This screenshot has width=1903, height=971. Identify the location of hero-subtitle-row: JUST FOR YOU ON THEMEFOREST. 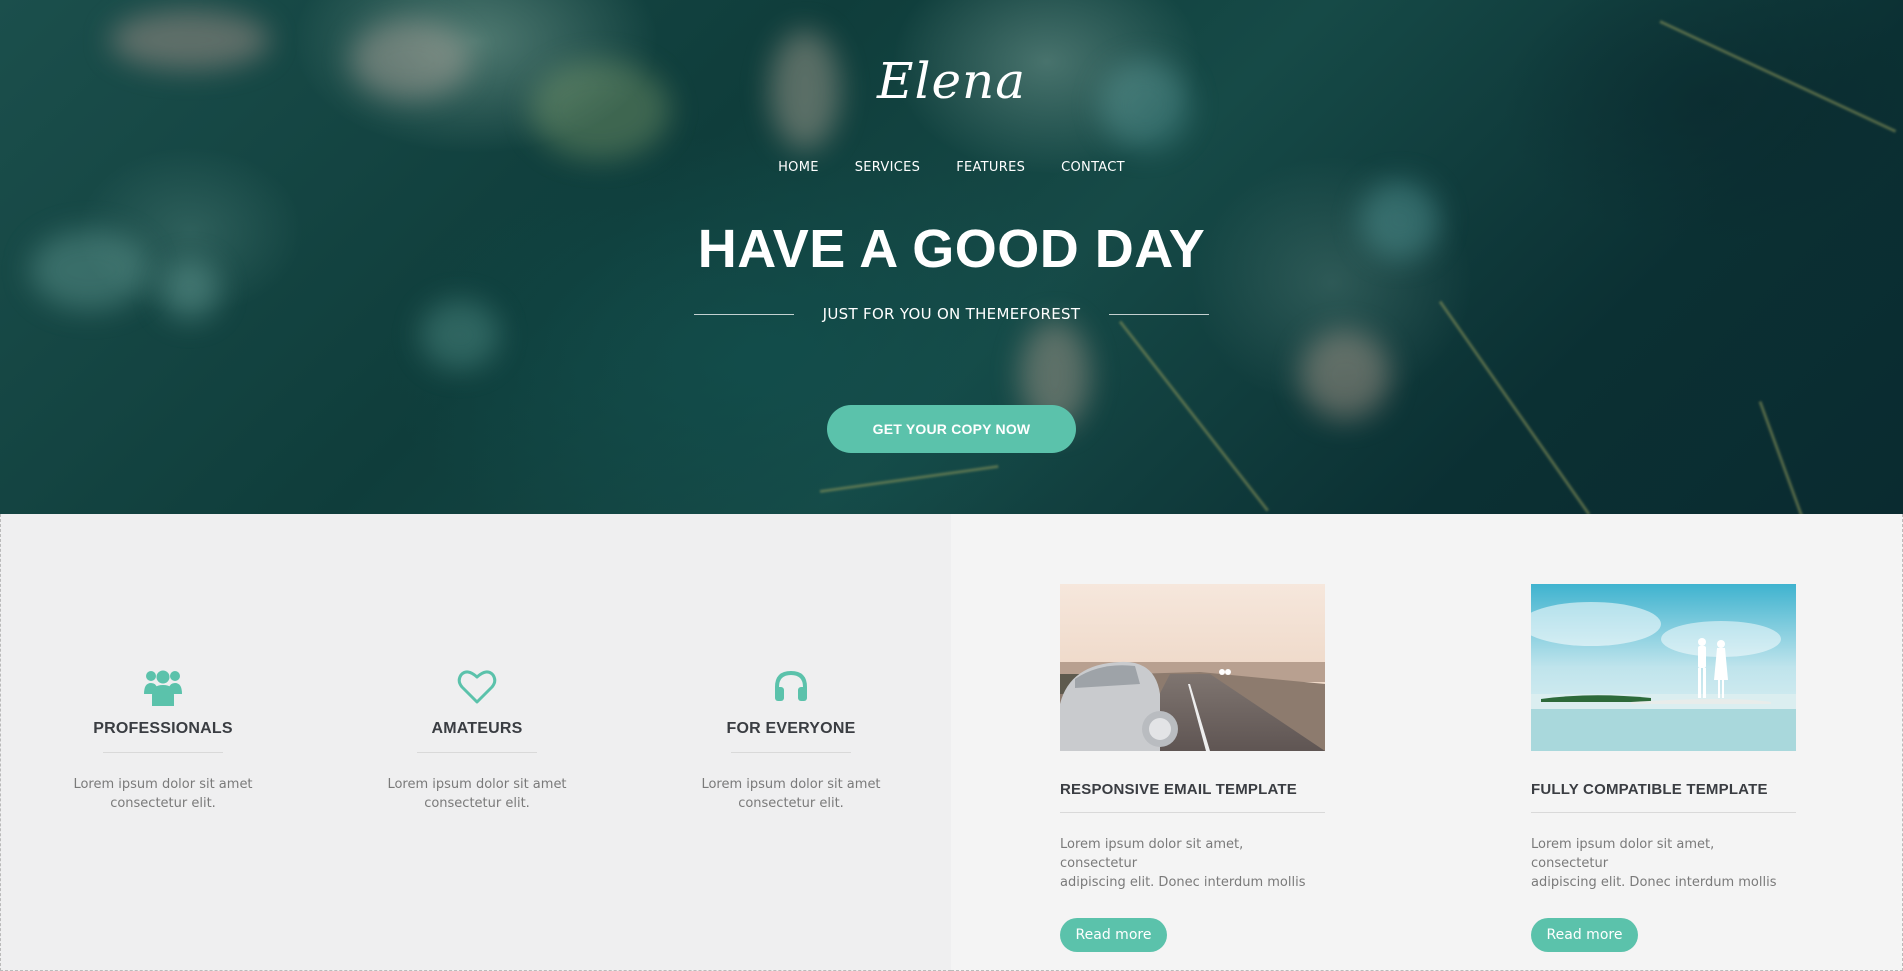
(951, 314).